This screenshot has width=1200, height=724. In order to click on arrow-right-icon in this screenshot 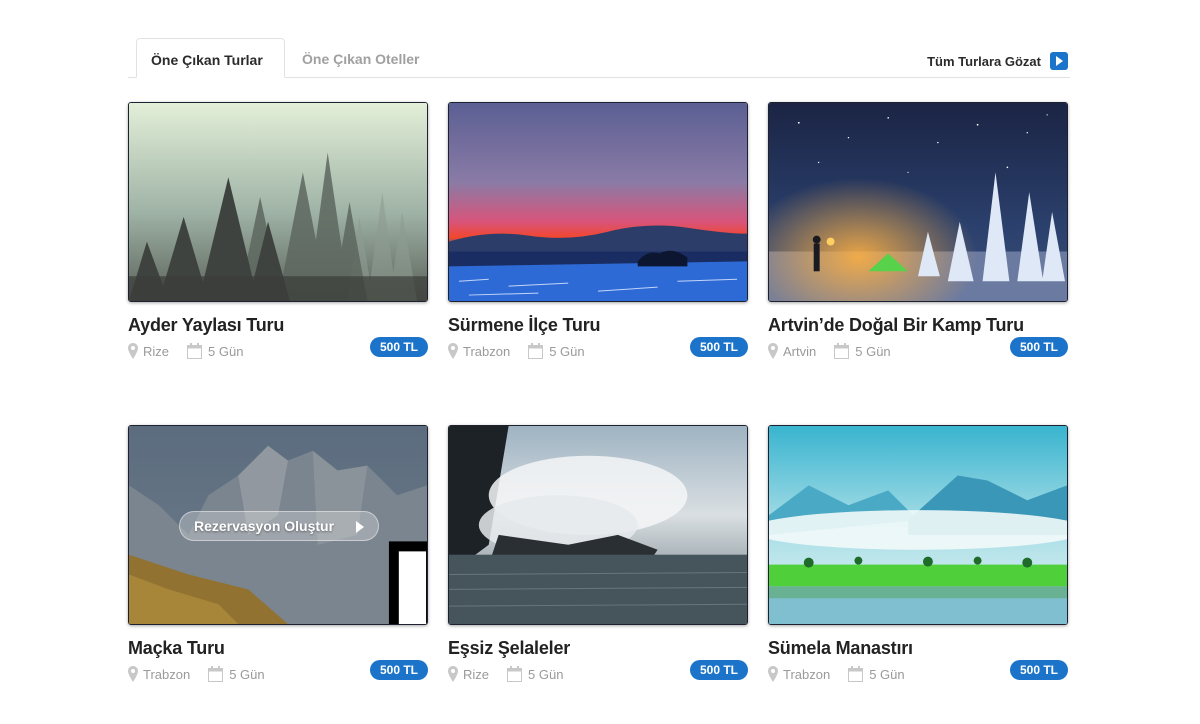, I will do `click(1059, 61)`.